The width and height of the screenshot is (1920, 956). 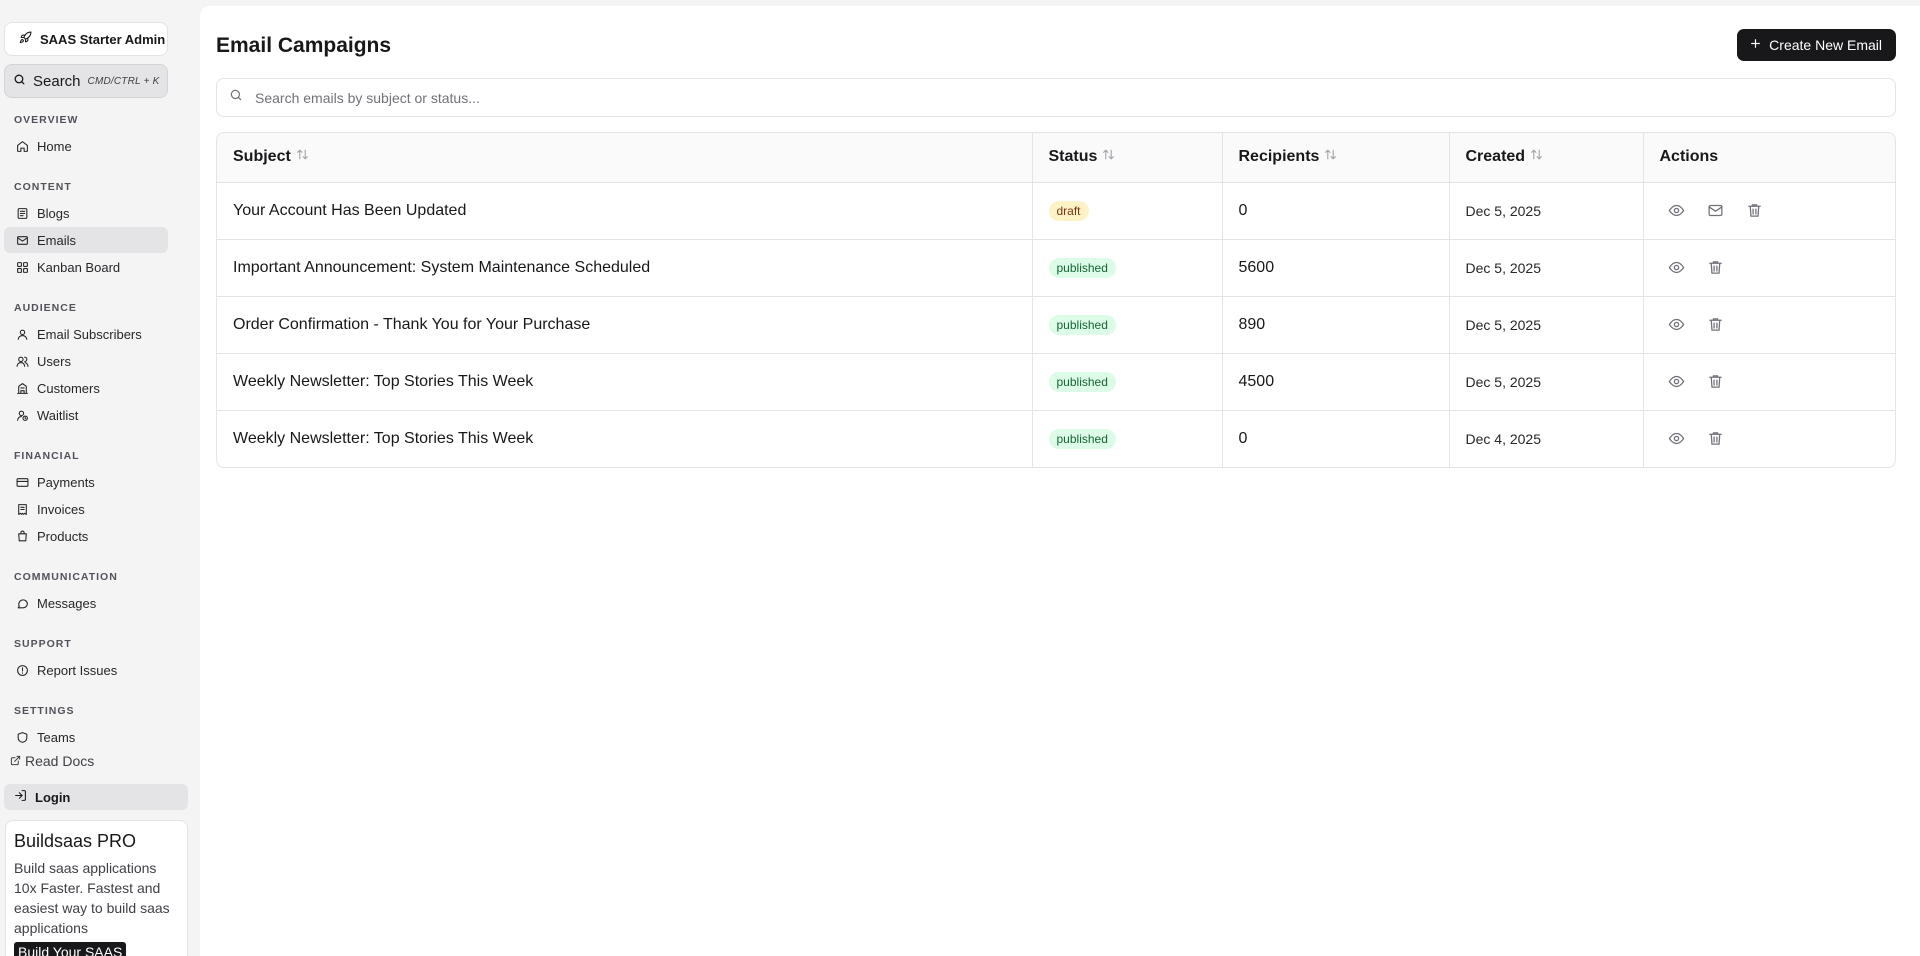 What do you see at coordinates (22, 536) in the screenshot?
I see `package-icon` at bounding box center [22, 536].